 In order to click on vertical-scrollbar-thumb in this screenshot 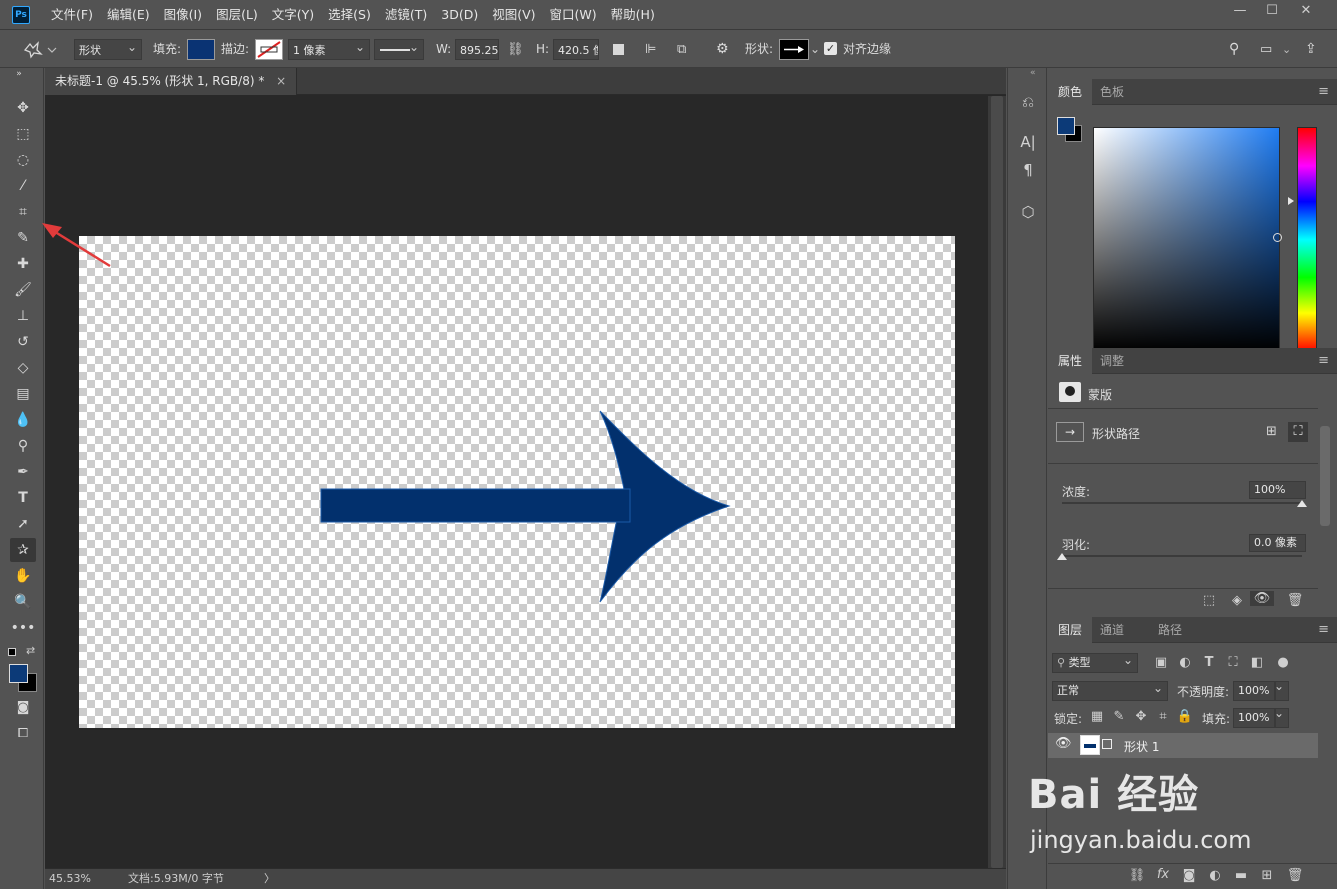, I will do `click(997, 482)`.